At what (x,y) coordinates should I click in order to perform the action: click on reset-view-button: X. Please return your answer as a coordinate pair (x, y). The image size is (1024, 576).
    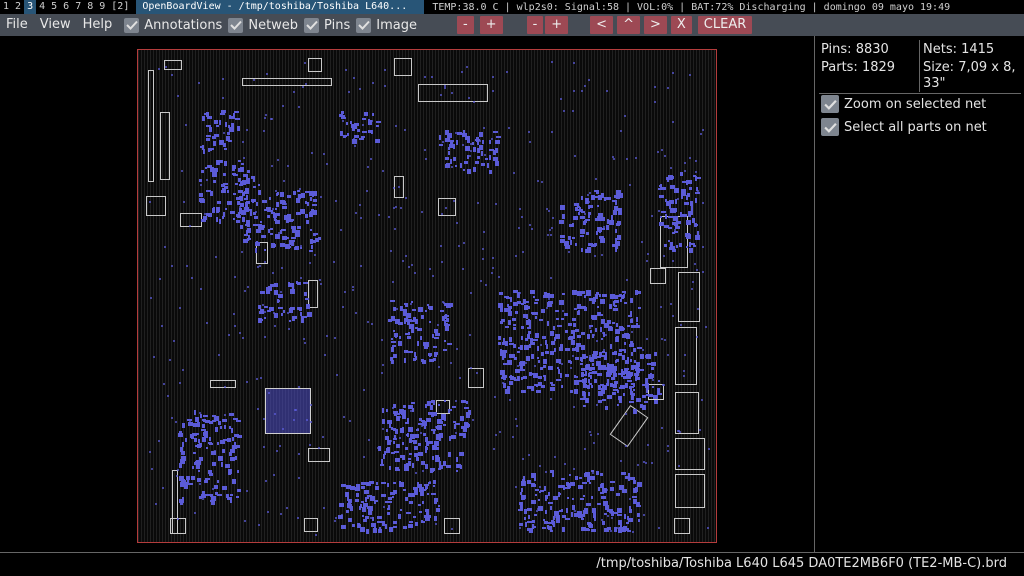
    Looking at the image, I should click on (681, 25).